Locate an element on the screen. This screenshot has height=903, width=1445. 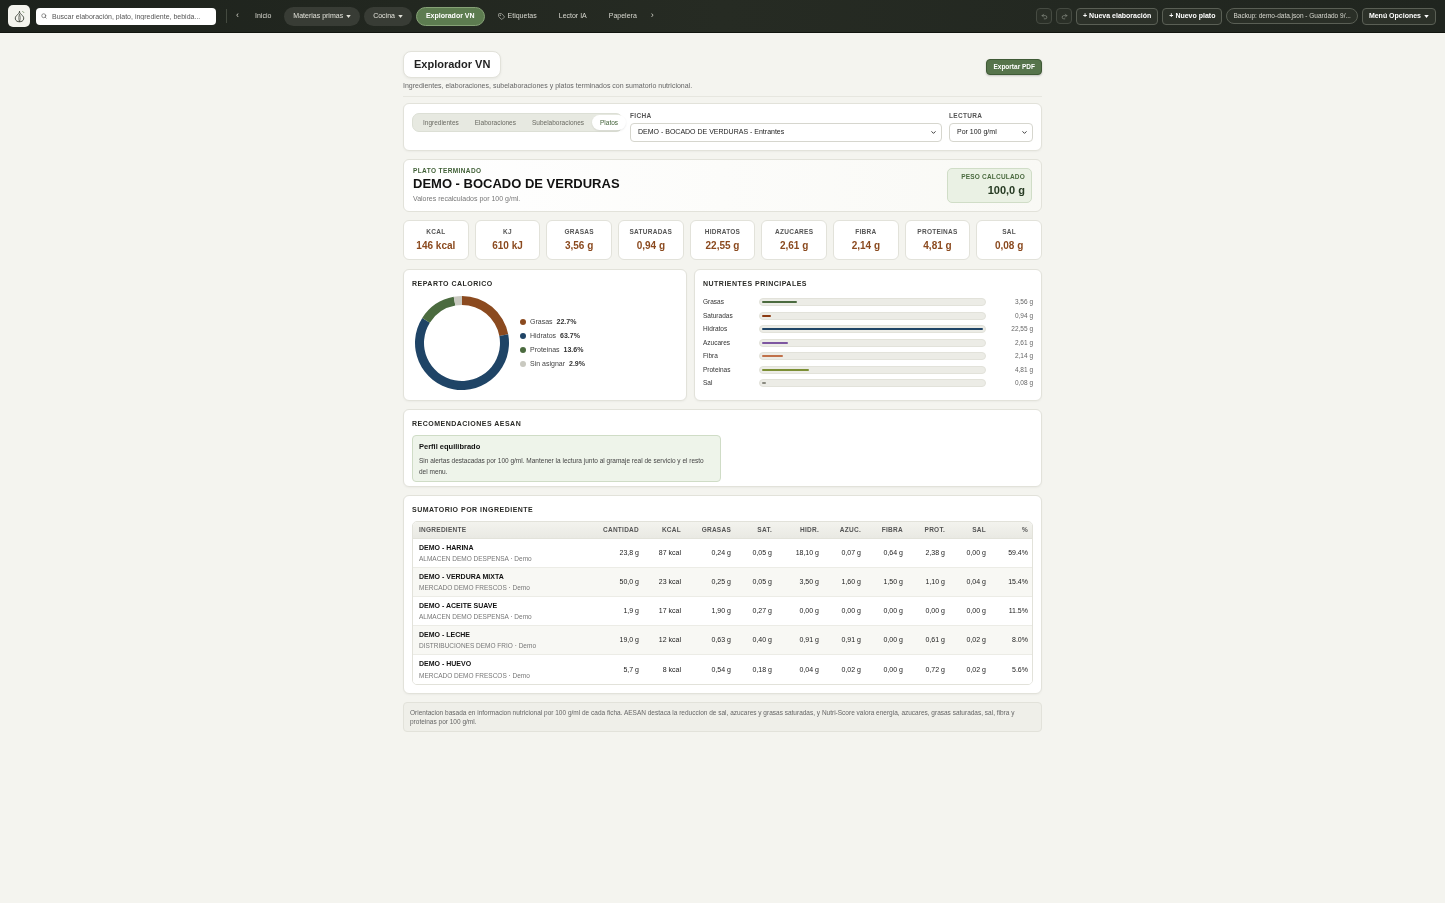
garlic-logo-icon is located at coordinates (19, 16).